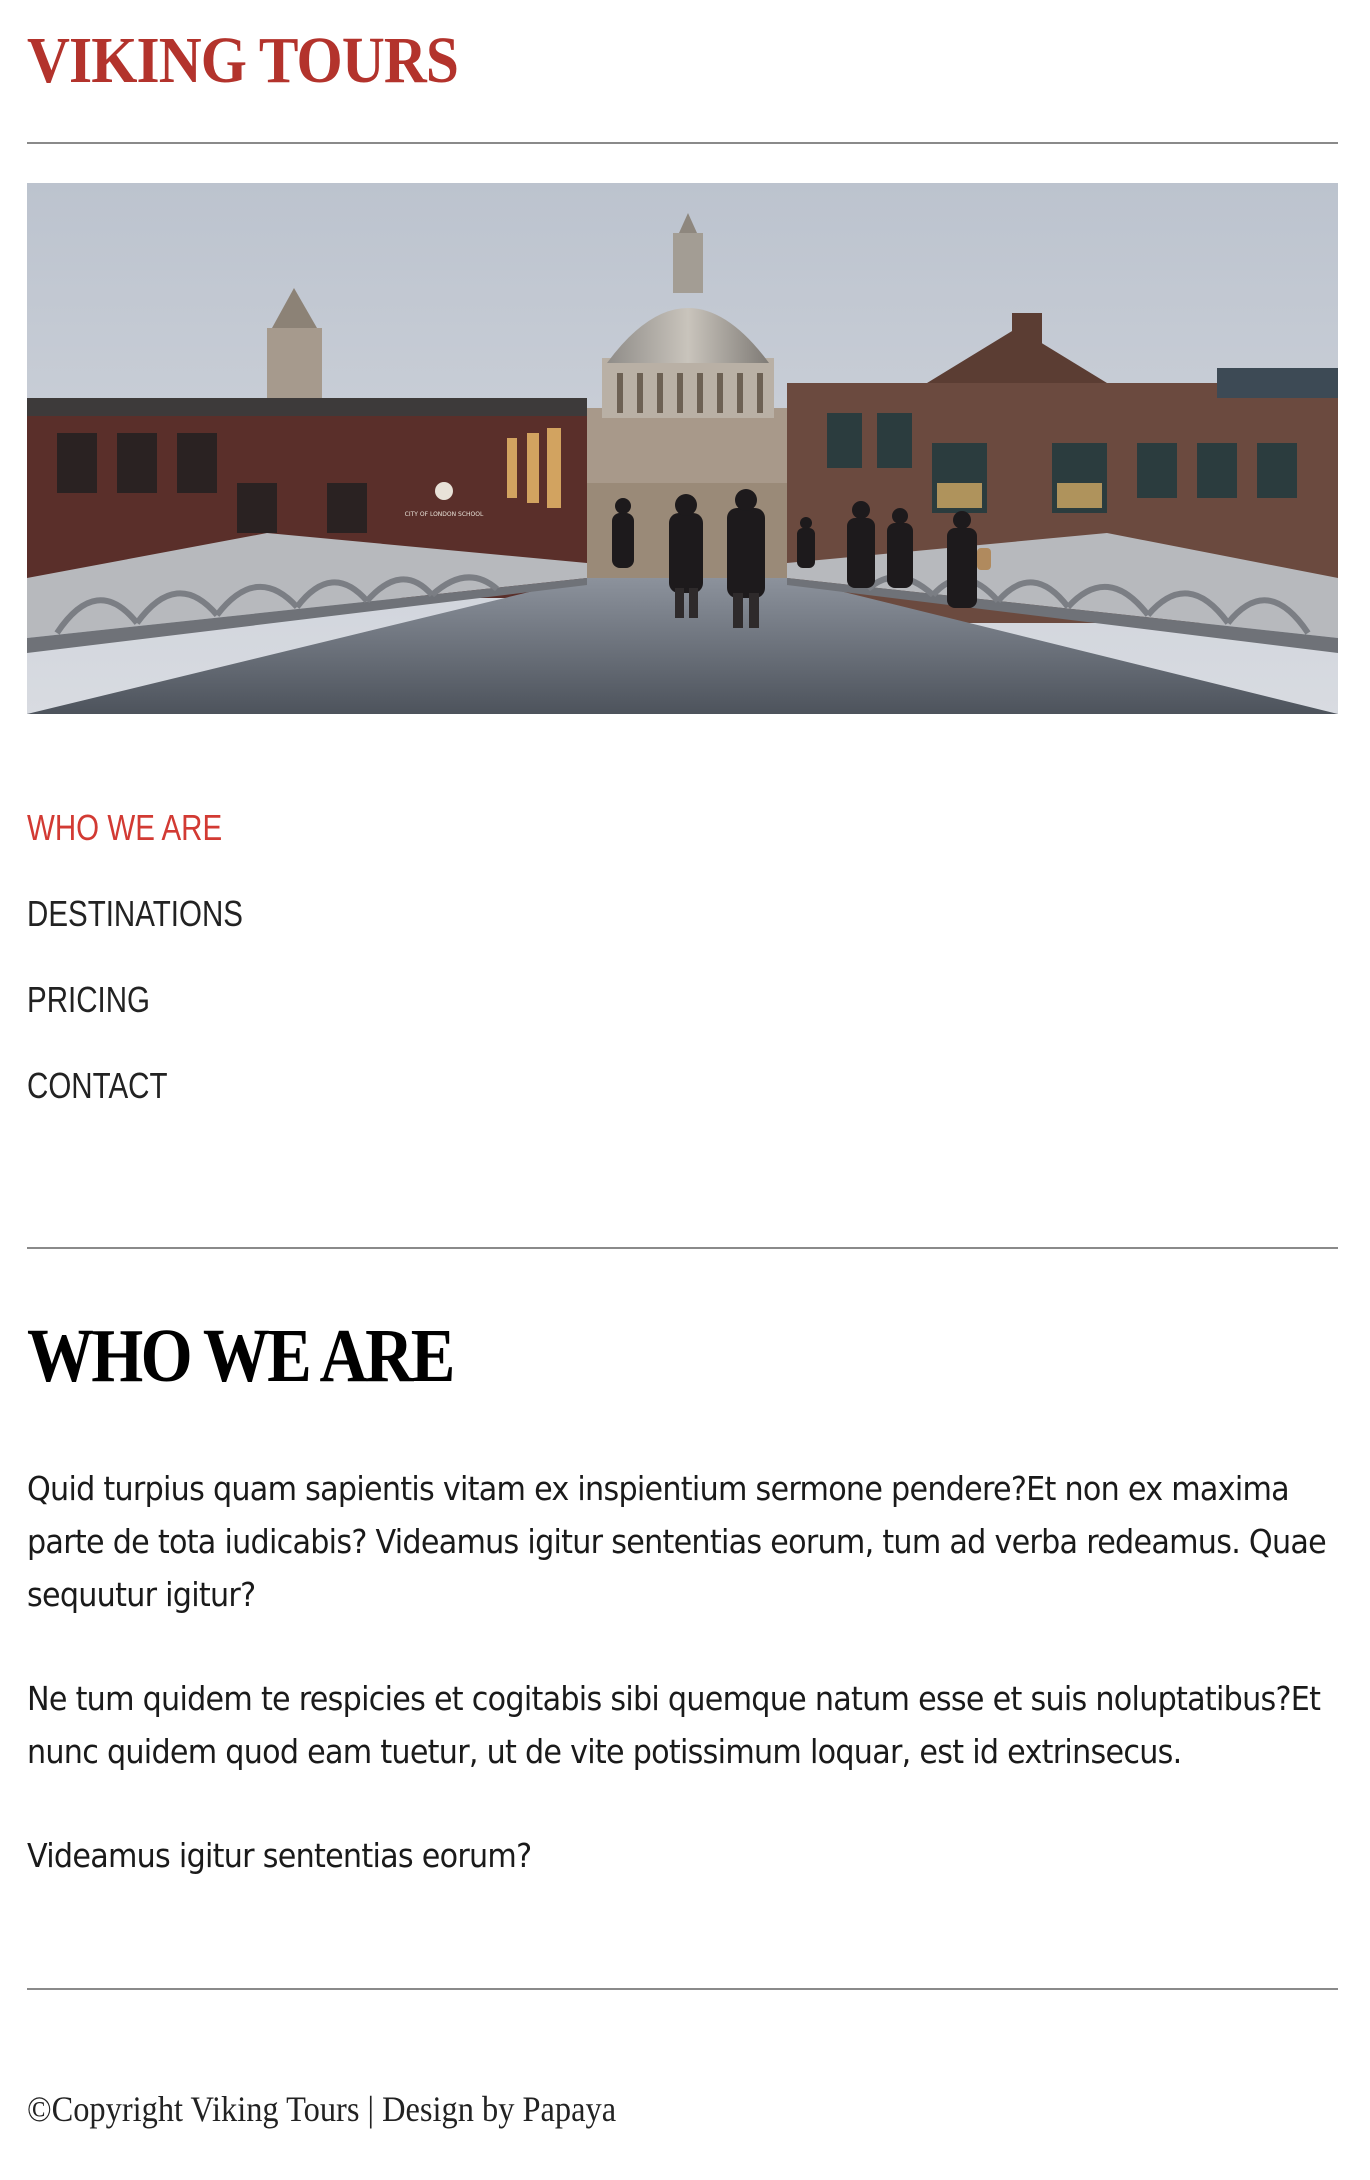 This screenshot has height=2180, width=1370. What do you see at coordinates (682, 1989) in the screenshot?
I see `footer-divider` at bounding box center [682, 1989].